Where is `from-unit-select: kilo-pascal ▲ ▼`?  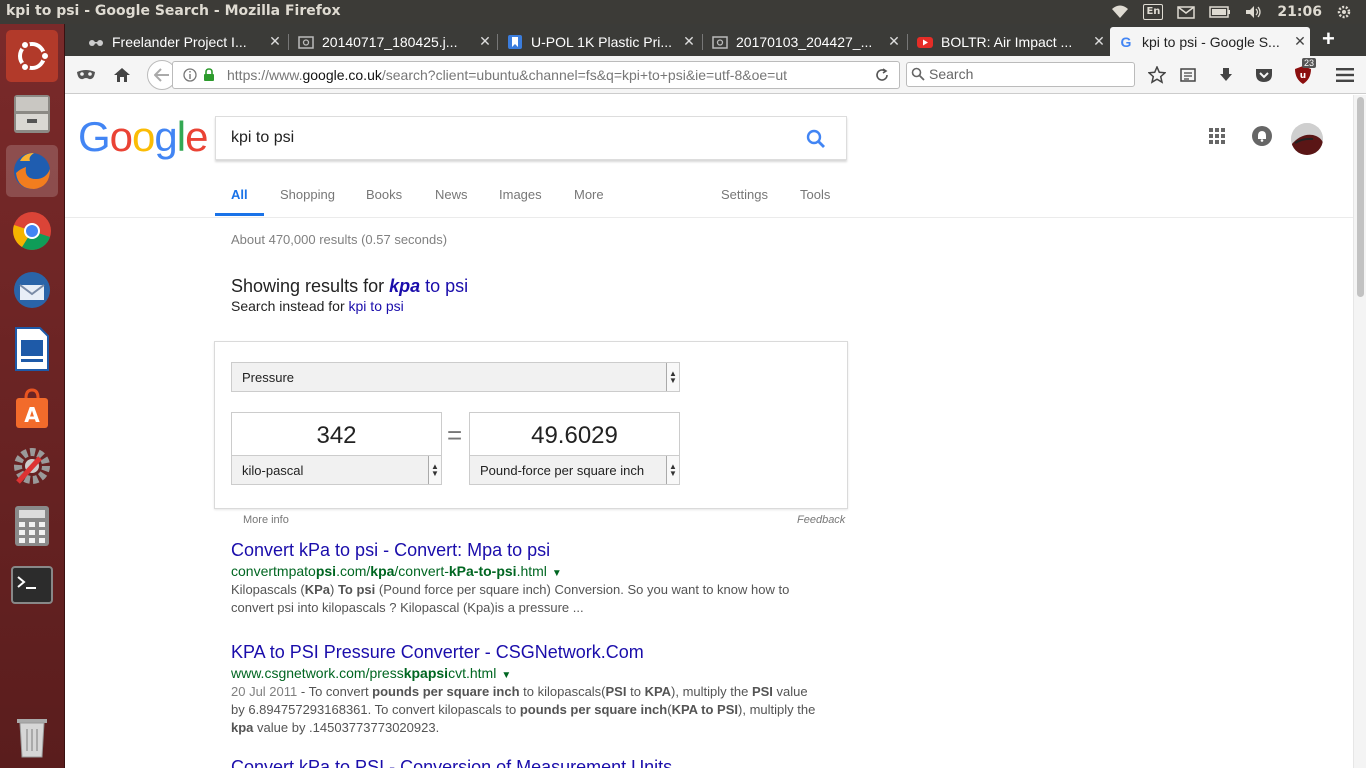 from-unit-select: kilo-pascal ▲ ▼ is located at coordinates (336, 470).